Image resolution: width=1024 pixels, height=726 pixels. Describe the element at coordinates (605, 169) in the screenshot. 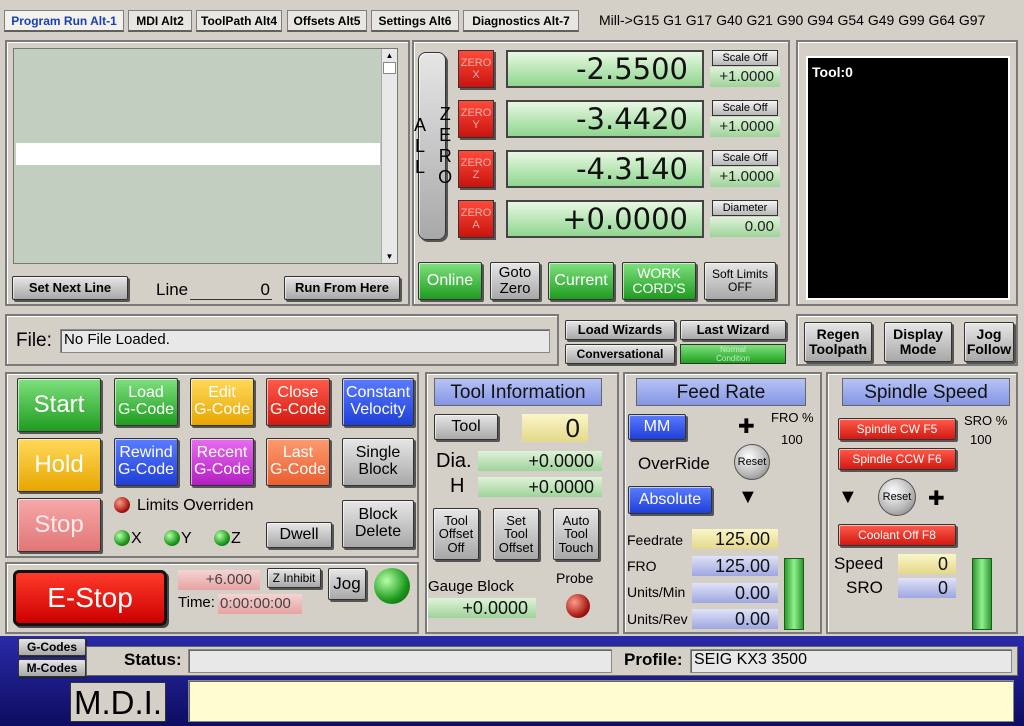

I see `dro-z-value: -4.3140` at that location.